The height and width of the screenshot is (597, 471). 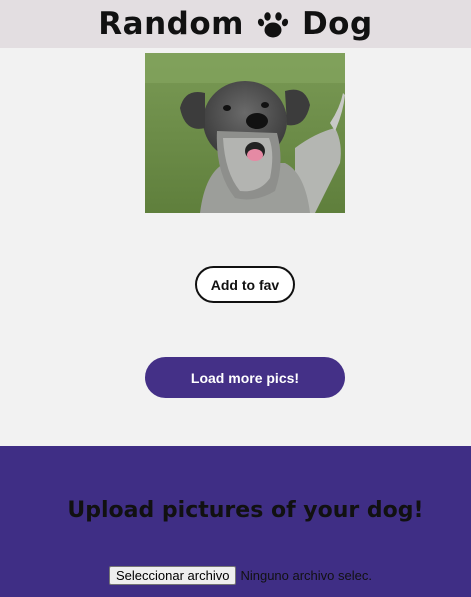 I want to click on site-title-left: Random, so click(x=171, y=24).